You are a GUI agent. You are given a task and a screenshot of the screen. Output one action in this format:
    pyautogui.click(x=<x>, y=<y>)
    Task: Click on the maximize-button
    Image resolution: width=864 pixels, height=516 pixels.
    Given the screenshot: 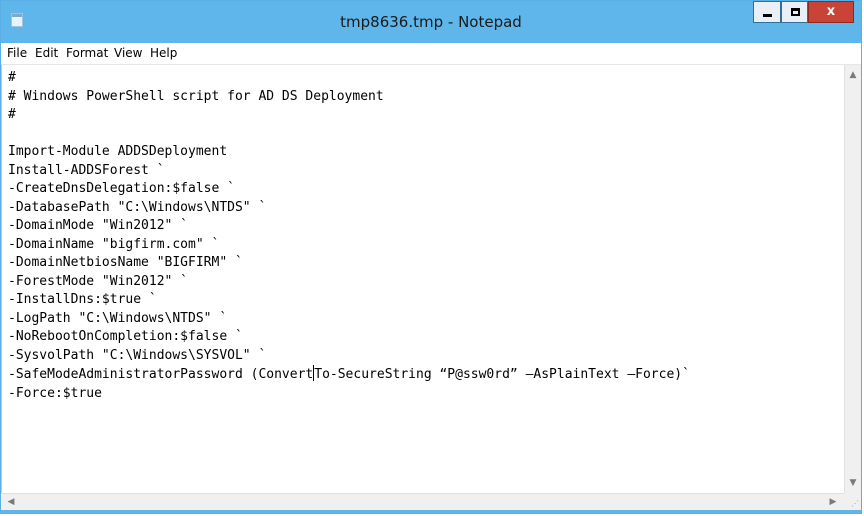 What is the action you would take?
    pyautogui.click(x=794, y=12)
    